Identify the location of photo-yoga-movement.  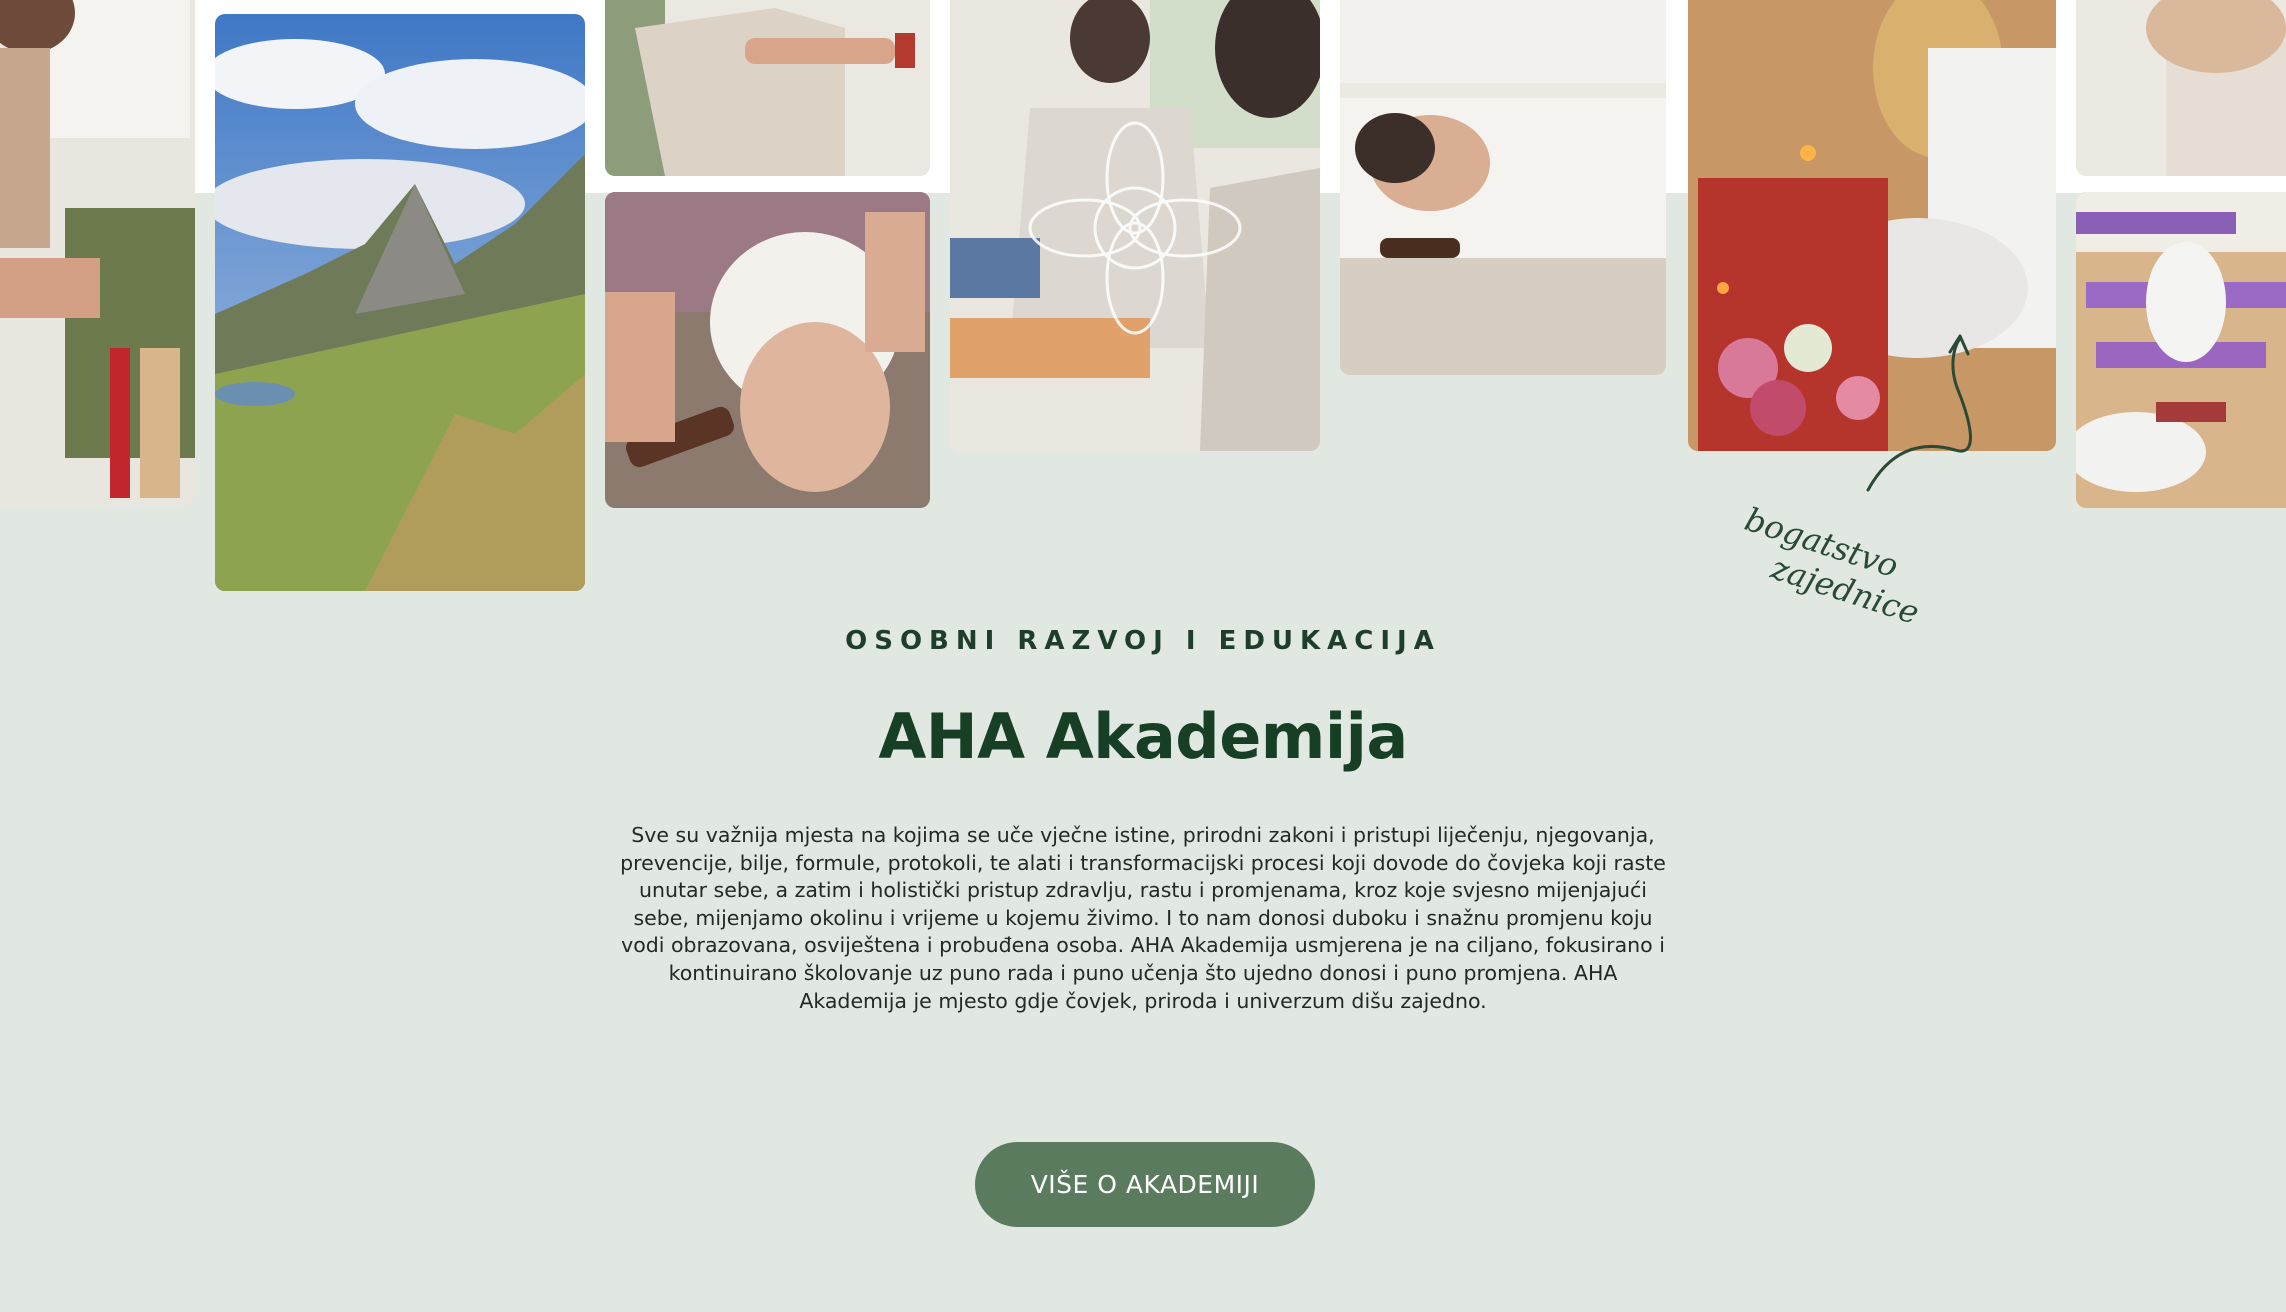
(767, 88).